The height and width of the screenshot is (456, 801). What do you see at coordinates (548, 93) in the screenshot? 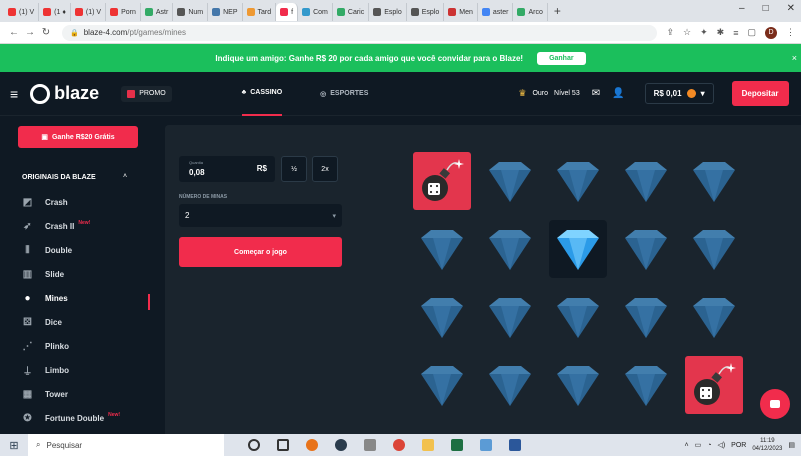
I see `rank-badge: ♛ Ouro Nível 53` at bounding box center [548, 93].